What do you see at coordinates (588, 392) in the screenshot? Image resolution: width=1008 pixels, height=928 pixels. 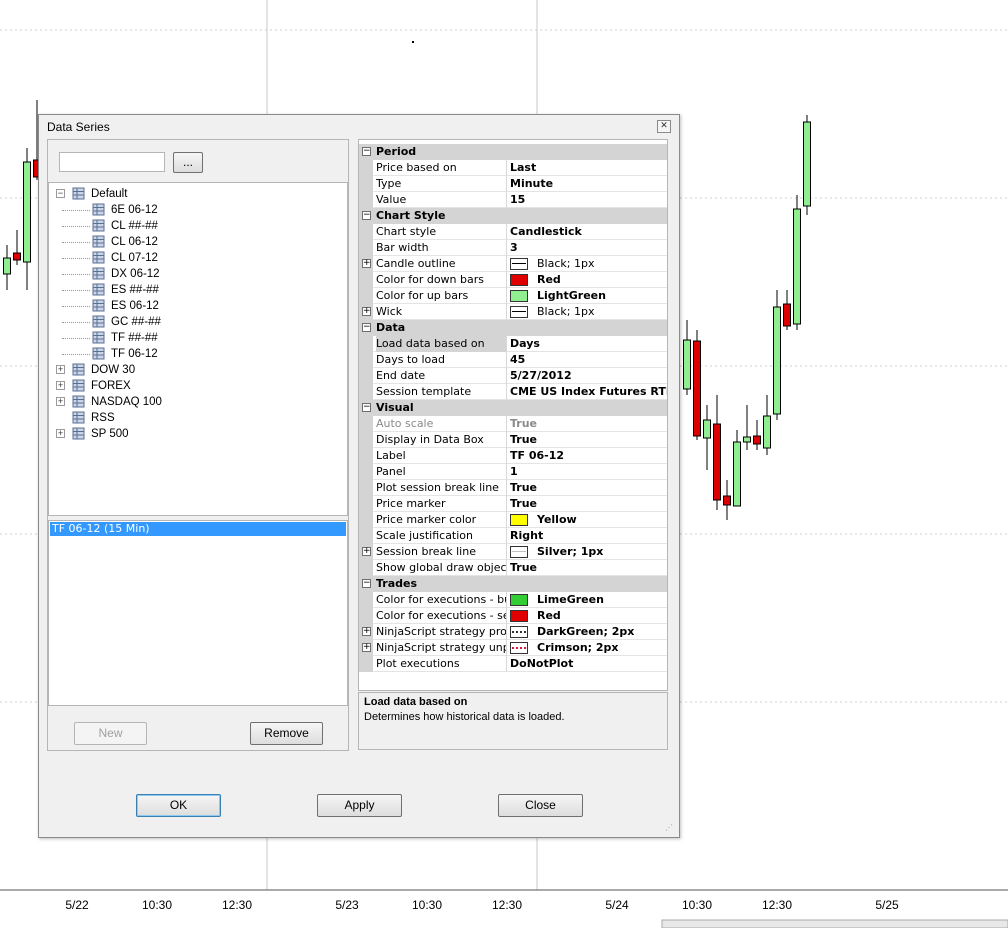 I see `property-value: CME US Index Futures RTH` at bounding box center [588, 392].